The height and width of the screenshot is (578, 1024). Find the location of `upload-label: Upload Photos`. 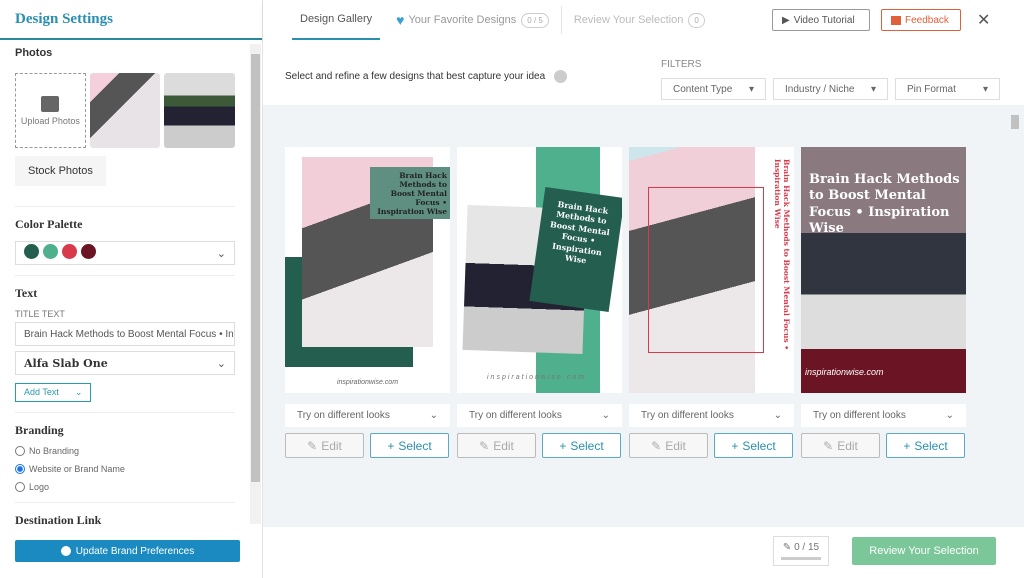

upload-label: Upload Photos is located at coordinates (50, 120).